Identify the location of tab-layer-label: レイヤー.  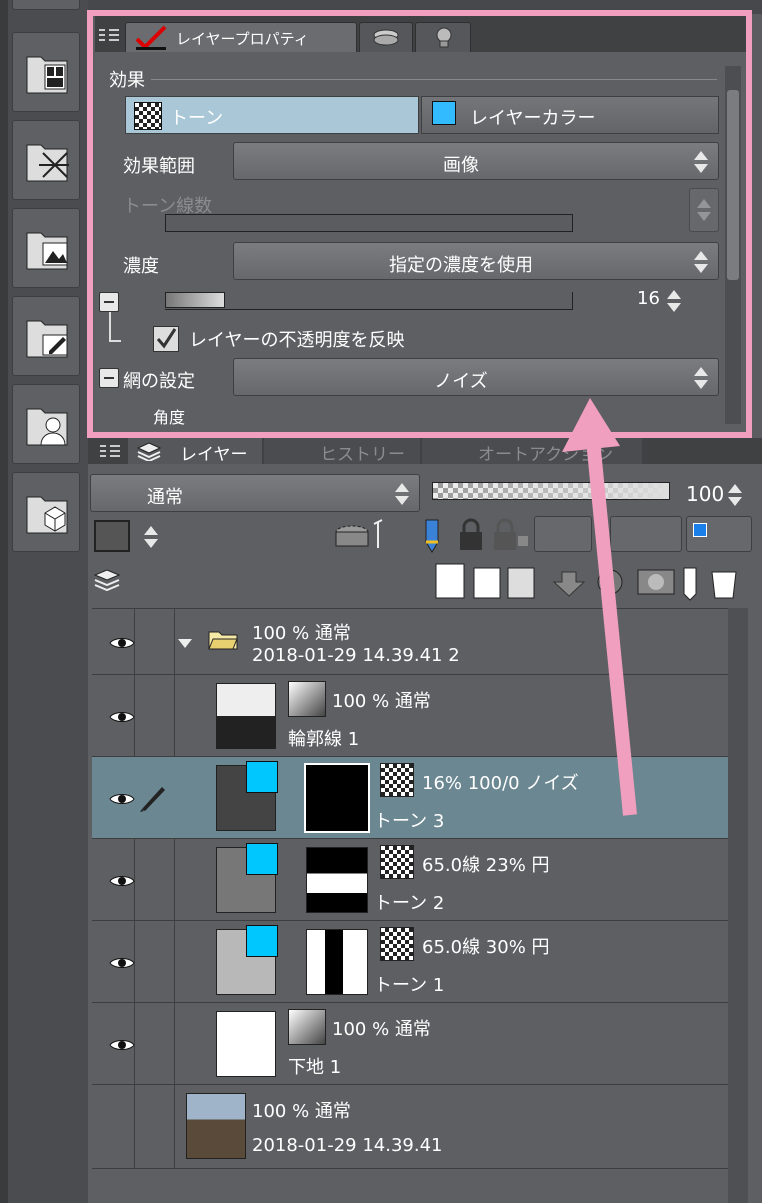
(214, 455).